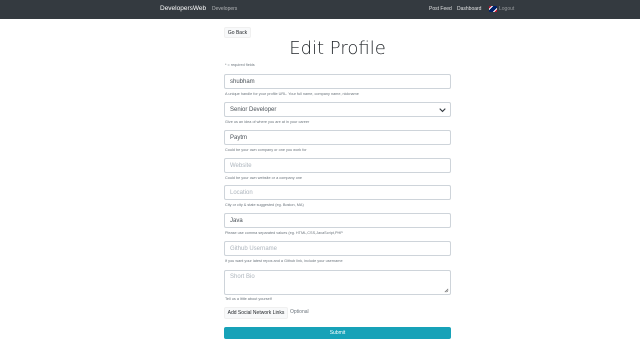  What do you see at coordinates (224, 9) in the screenshot?
I see `nav-developers-link: Developers` at bounding box center [224, 9].